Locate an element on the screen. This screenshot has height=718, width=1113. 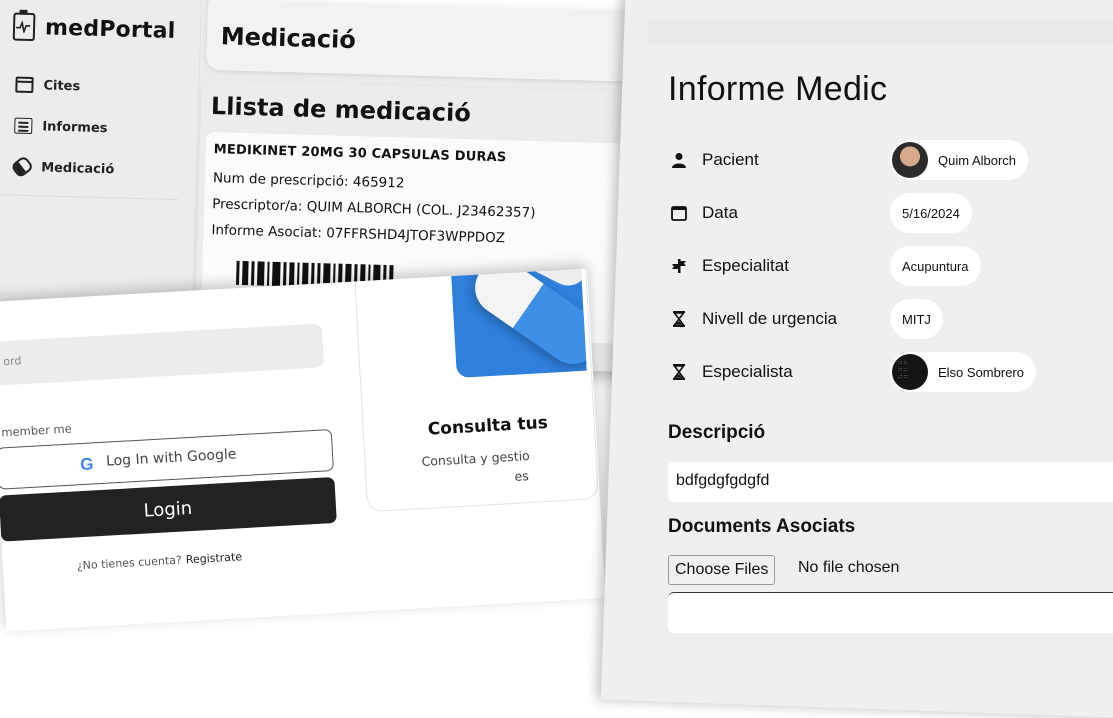
prescription-number: Num de prescripció: 465912 is located at coordinates (309, 180).